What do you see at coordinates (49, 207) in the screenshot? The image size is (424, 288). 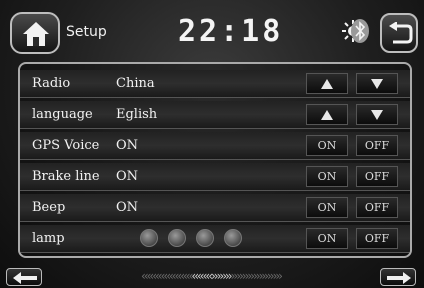 I see `setting-label: Beep` at bounding box center [49, 207].